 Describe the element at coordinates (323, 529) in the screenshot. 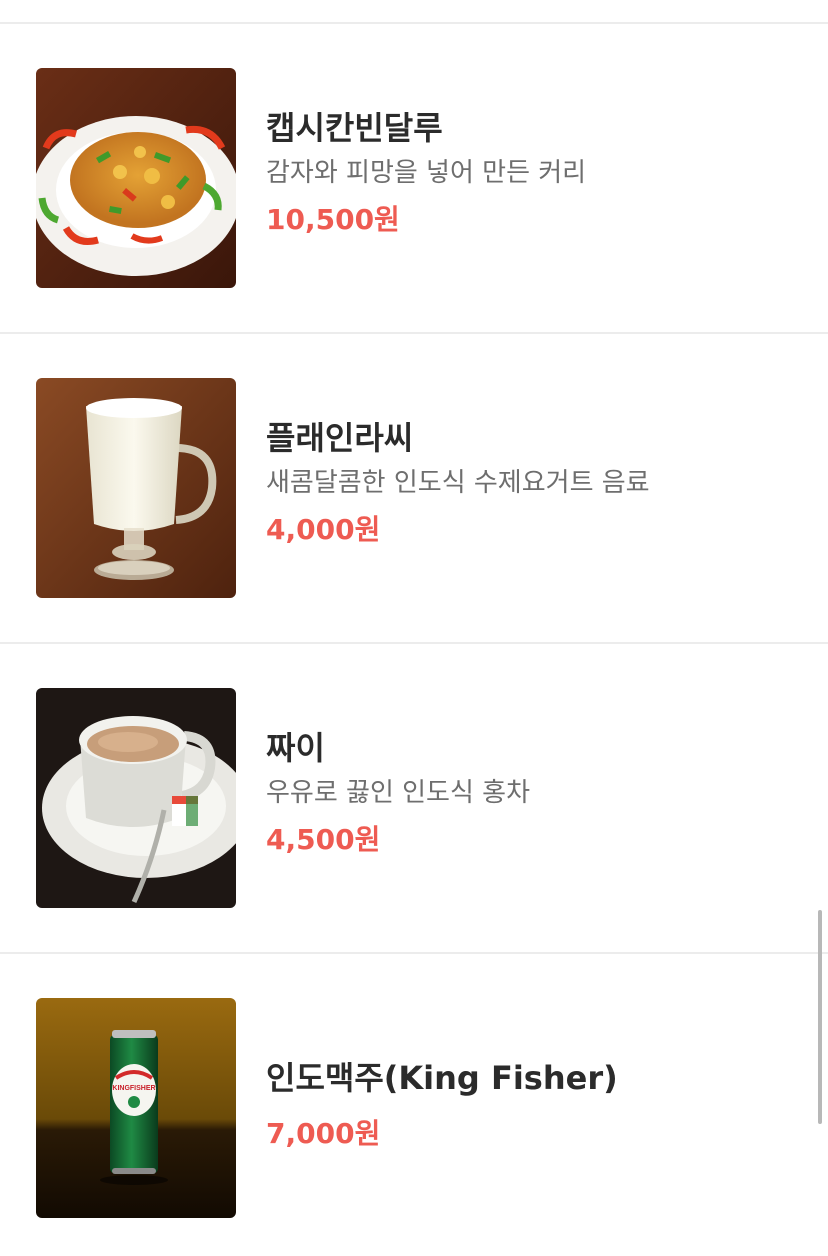

I see `menu-item-price: 4,000원` at that location.